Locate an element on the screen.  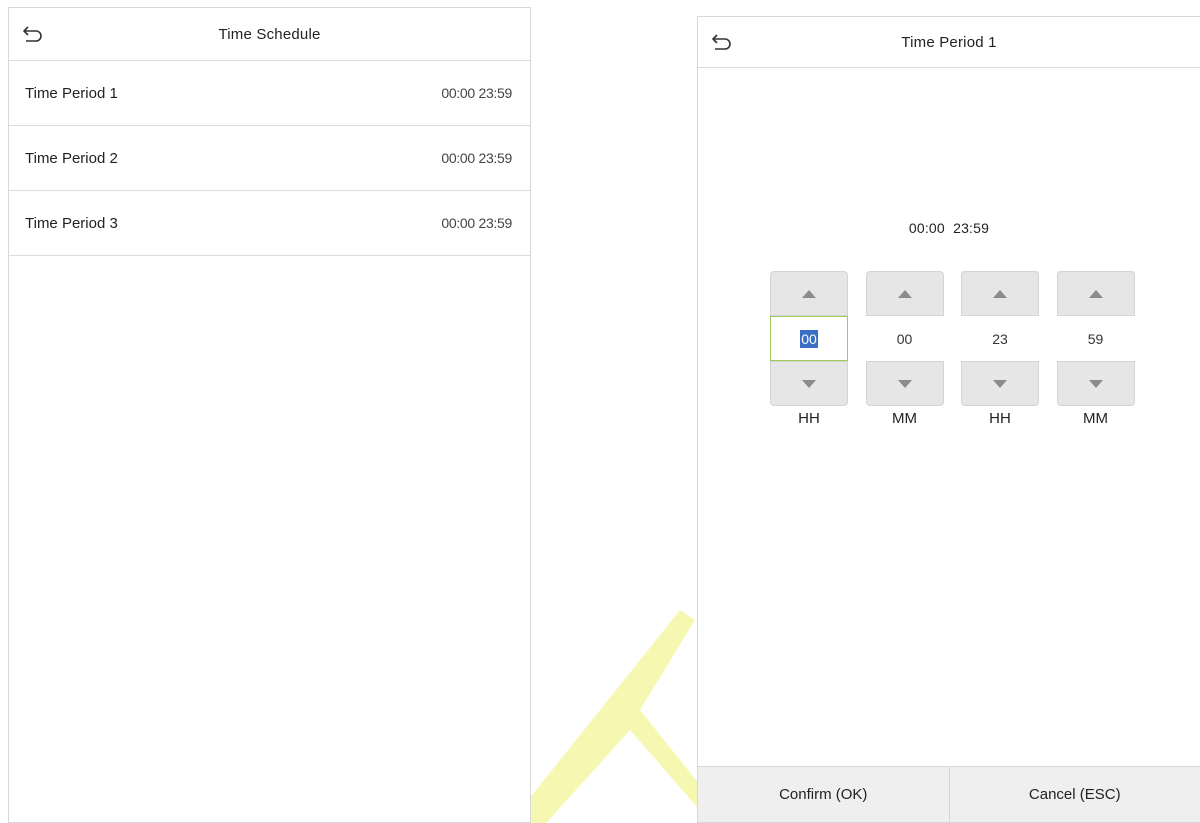
spinner-end-hour: 23 HH is located at coordinates (1000, 349).